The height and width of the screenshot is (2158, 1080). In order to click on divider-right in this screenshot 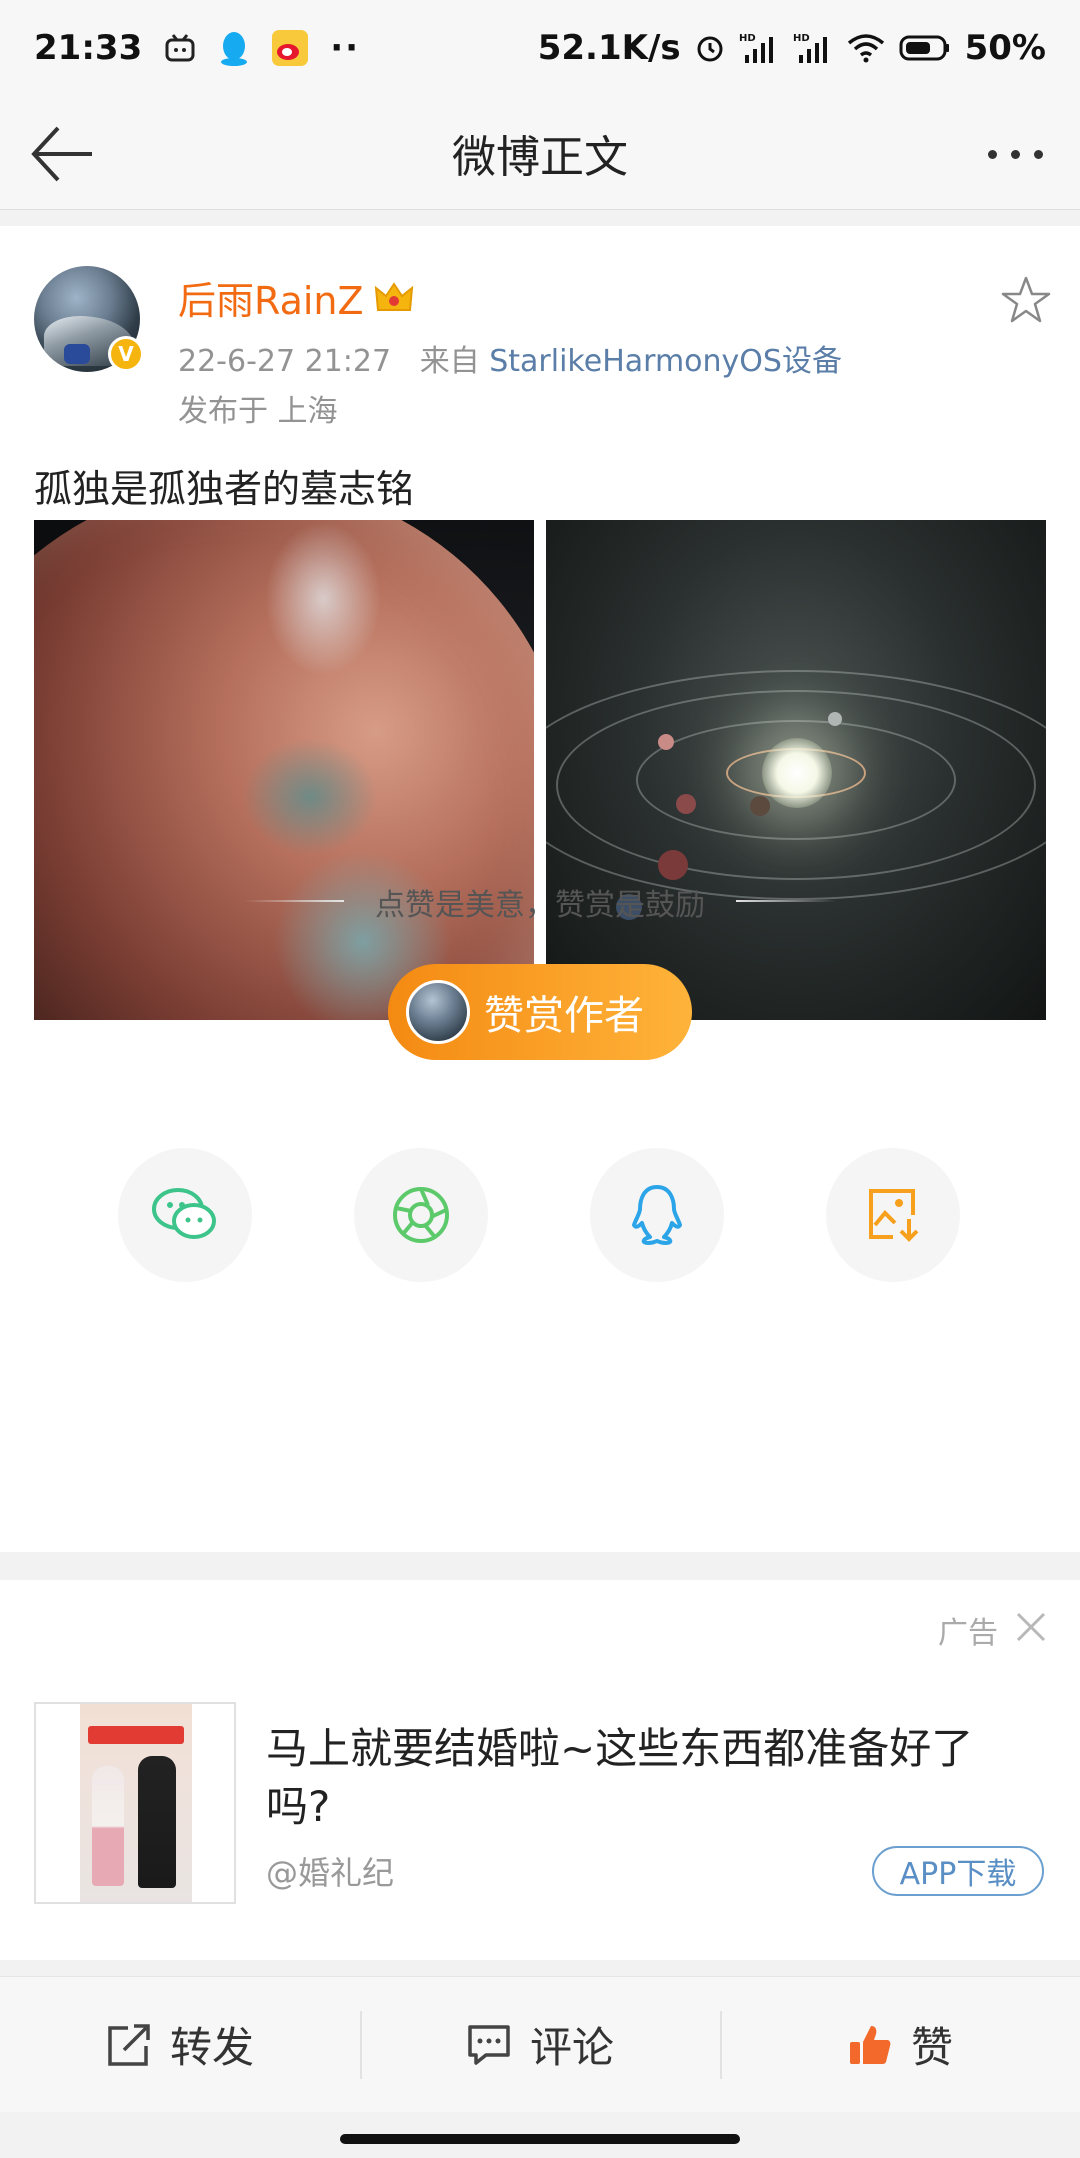, I will do `click(786, 901)`.